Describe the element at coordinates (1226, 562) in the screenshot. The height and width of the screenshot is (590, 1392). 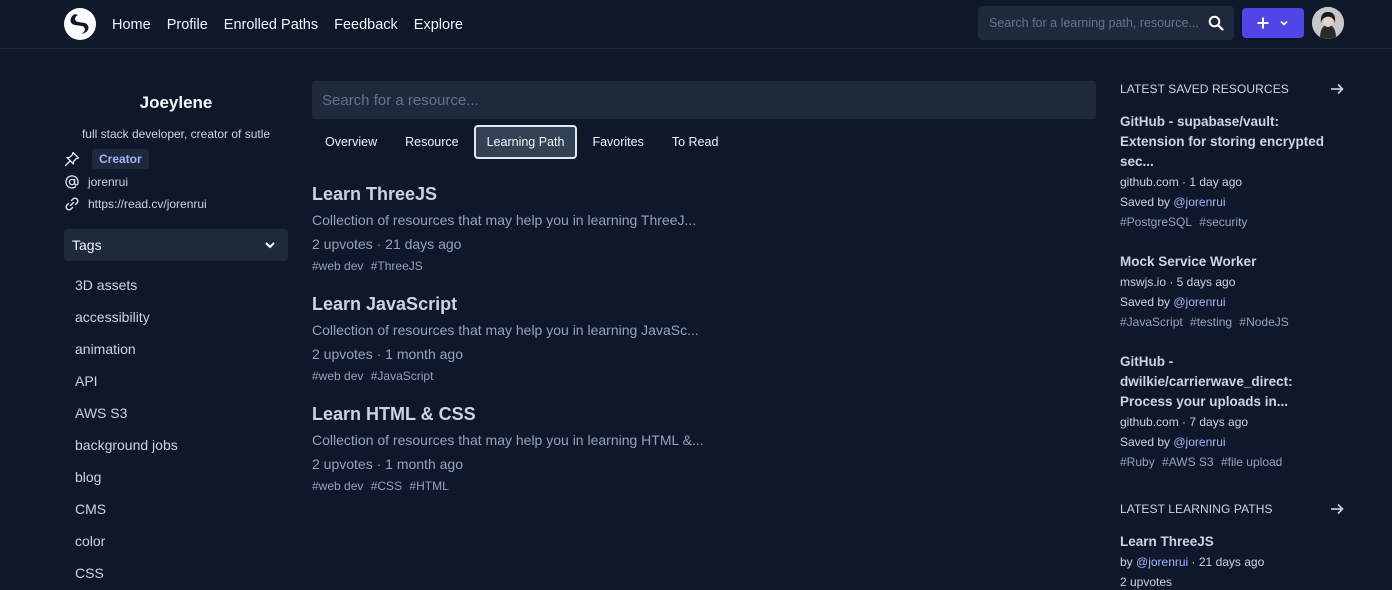
I see `latest-path-time: · 21 days ago` at that location.